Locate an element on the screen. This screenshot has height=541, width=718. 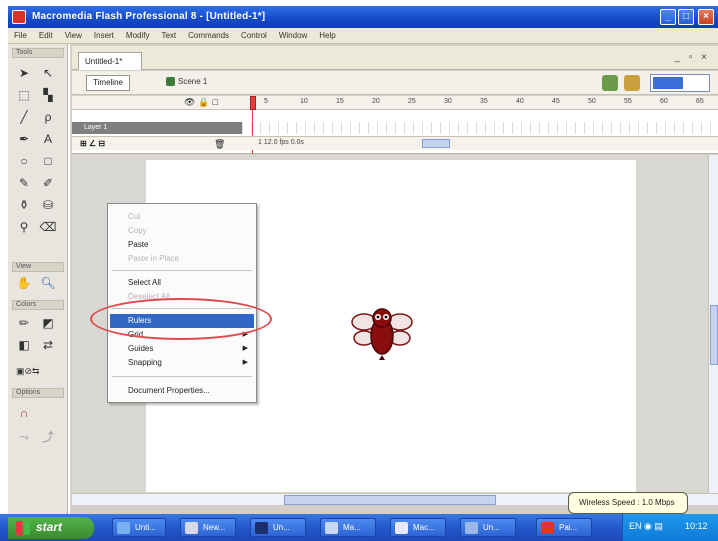
menu-modify: Modify is located at coordinates (138, 34).